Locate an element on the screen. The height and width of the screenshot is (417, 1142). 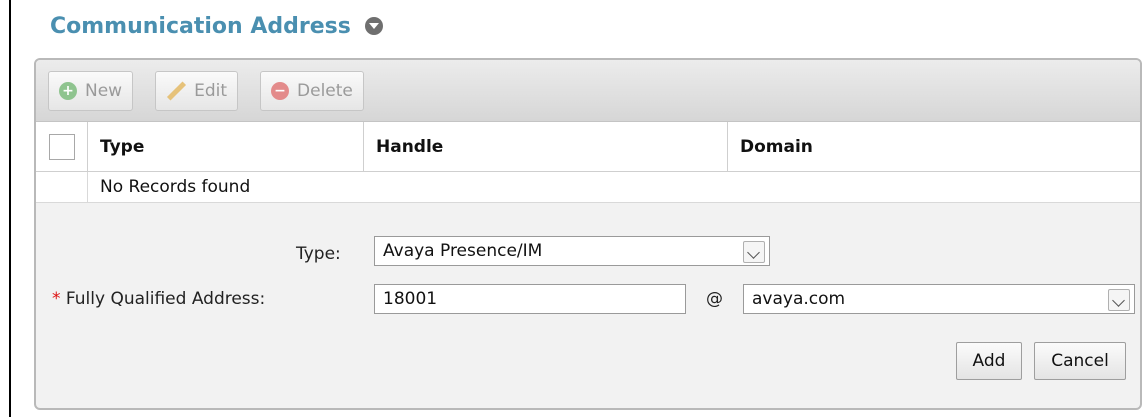
section-header: Communication Address is located at coordinates (216, 26).